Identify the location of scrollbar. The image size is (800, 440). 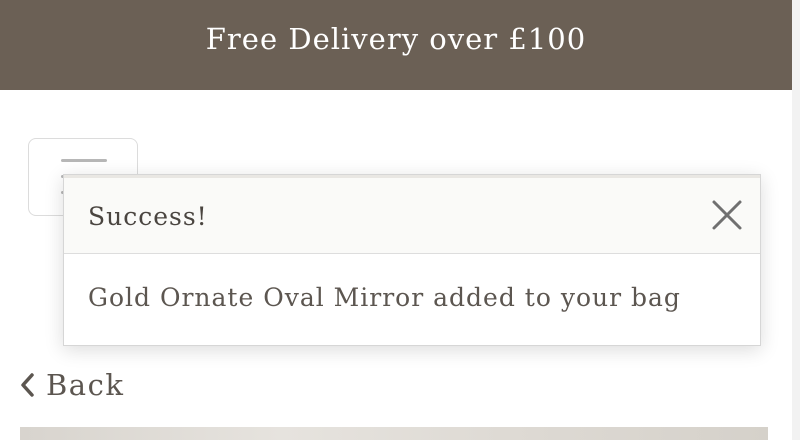
(796, 220).